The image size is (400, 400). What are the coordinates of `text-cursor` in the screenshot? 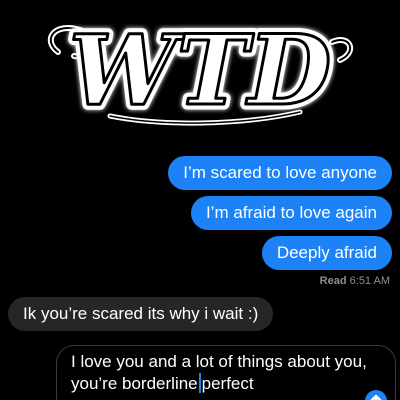 It's located at (199, 383).